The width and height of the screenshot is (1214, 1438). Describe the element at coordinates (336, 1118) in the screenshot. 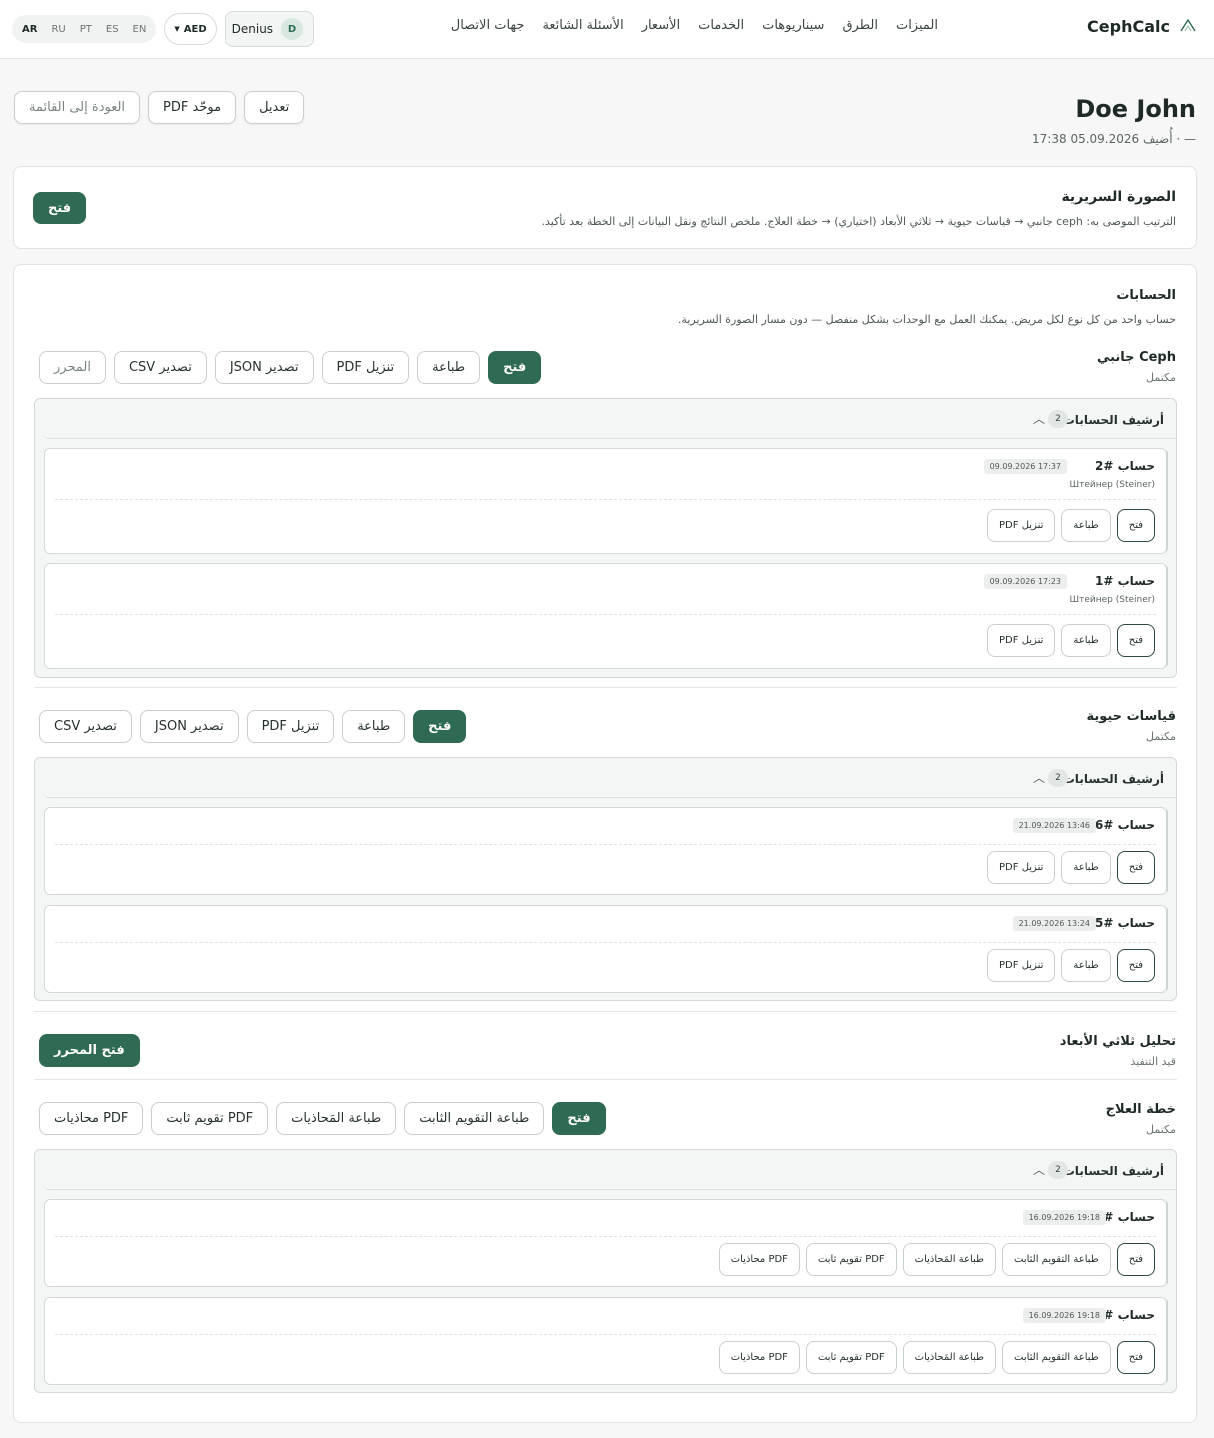

I see `plan-print-aligners-button: طباعة المَحاذيات` at that location.